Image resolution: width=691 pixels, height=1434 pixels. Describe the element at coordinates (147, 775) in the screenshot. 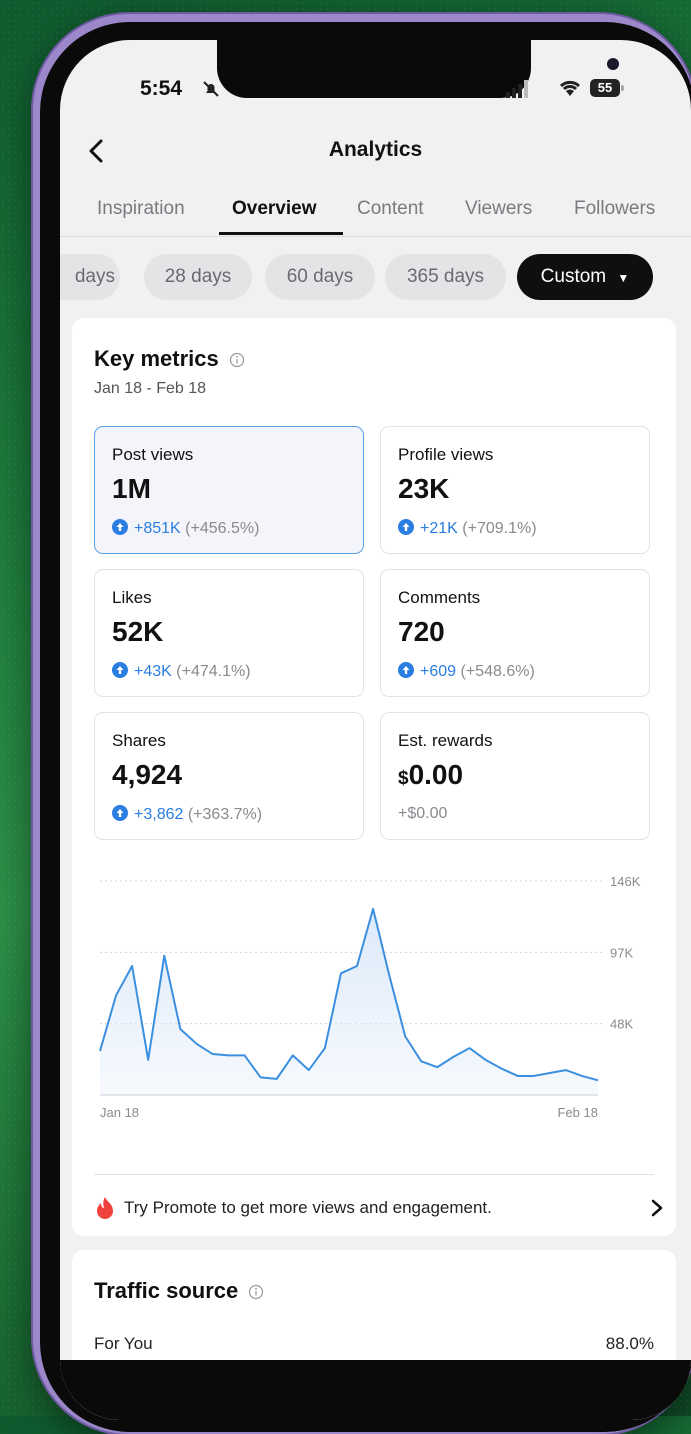

I see `metric-value: 4,924` at that location.